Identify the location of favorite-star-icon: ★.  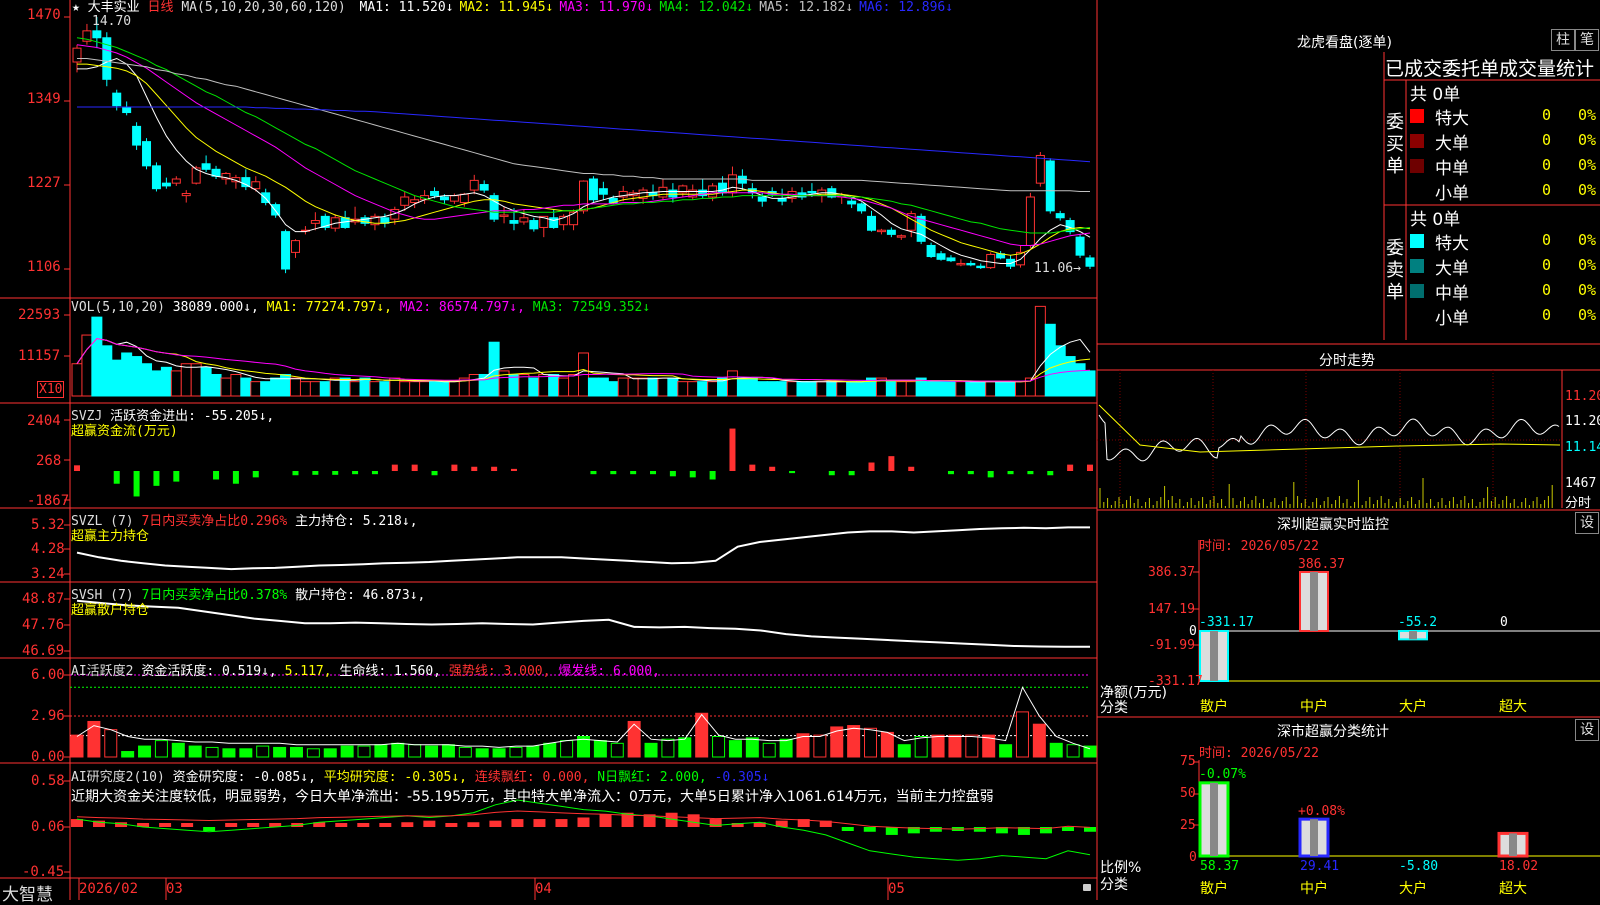
(76, 7).